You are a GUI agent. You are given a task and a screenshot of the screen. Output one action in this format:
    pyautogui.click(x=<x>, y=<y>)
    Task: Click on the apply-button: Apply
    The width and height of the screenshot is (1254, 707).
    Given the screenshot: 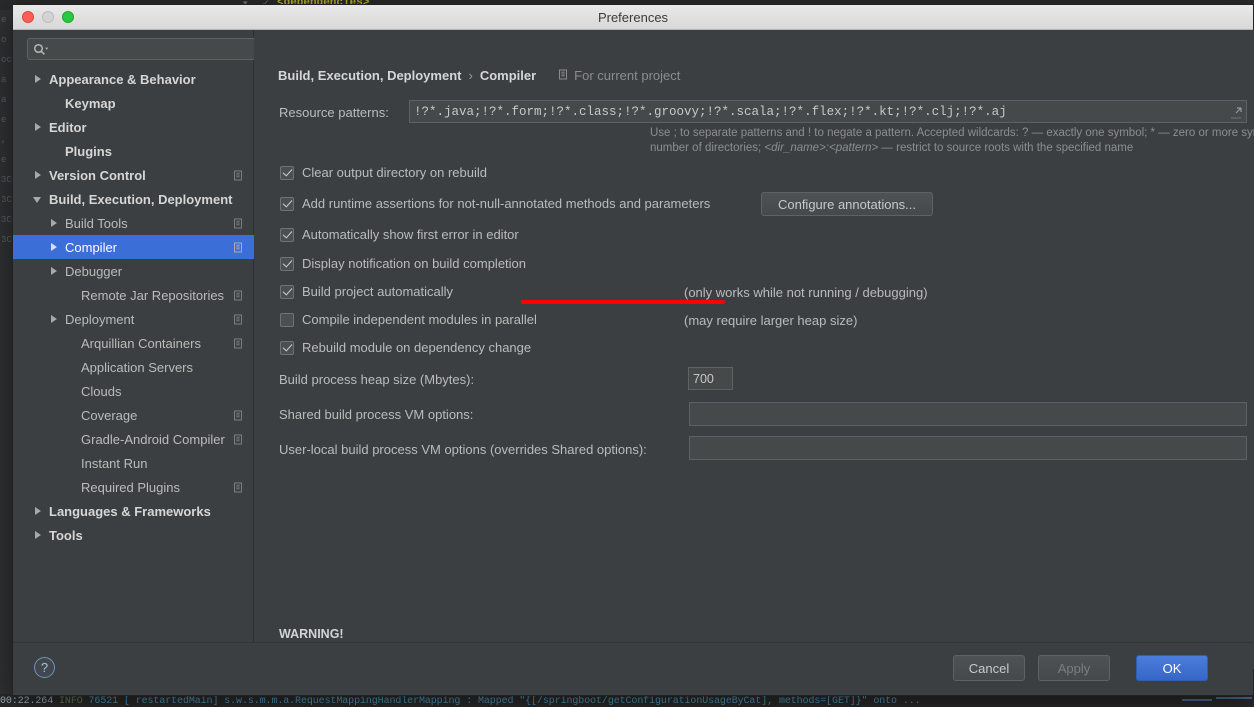 What is the action you would take?
    pyautogui.click(x=1074, y=668)
    